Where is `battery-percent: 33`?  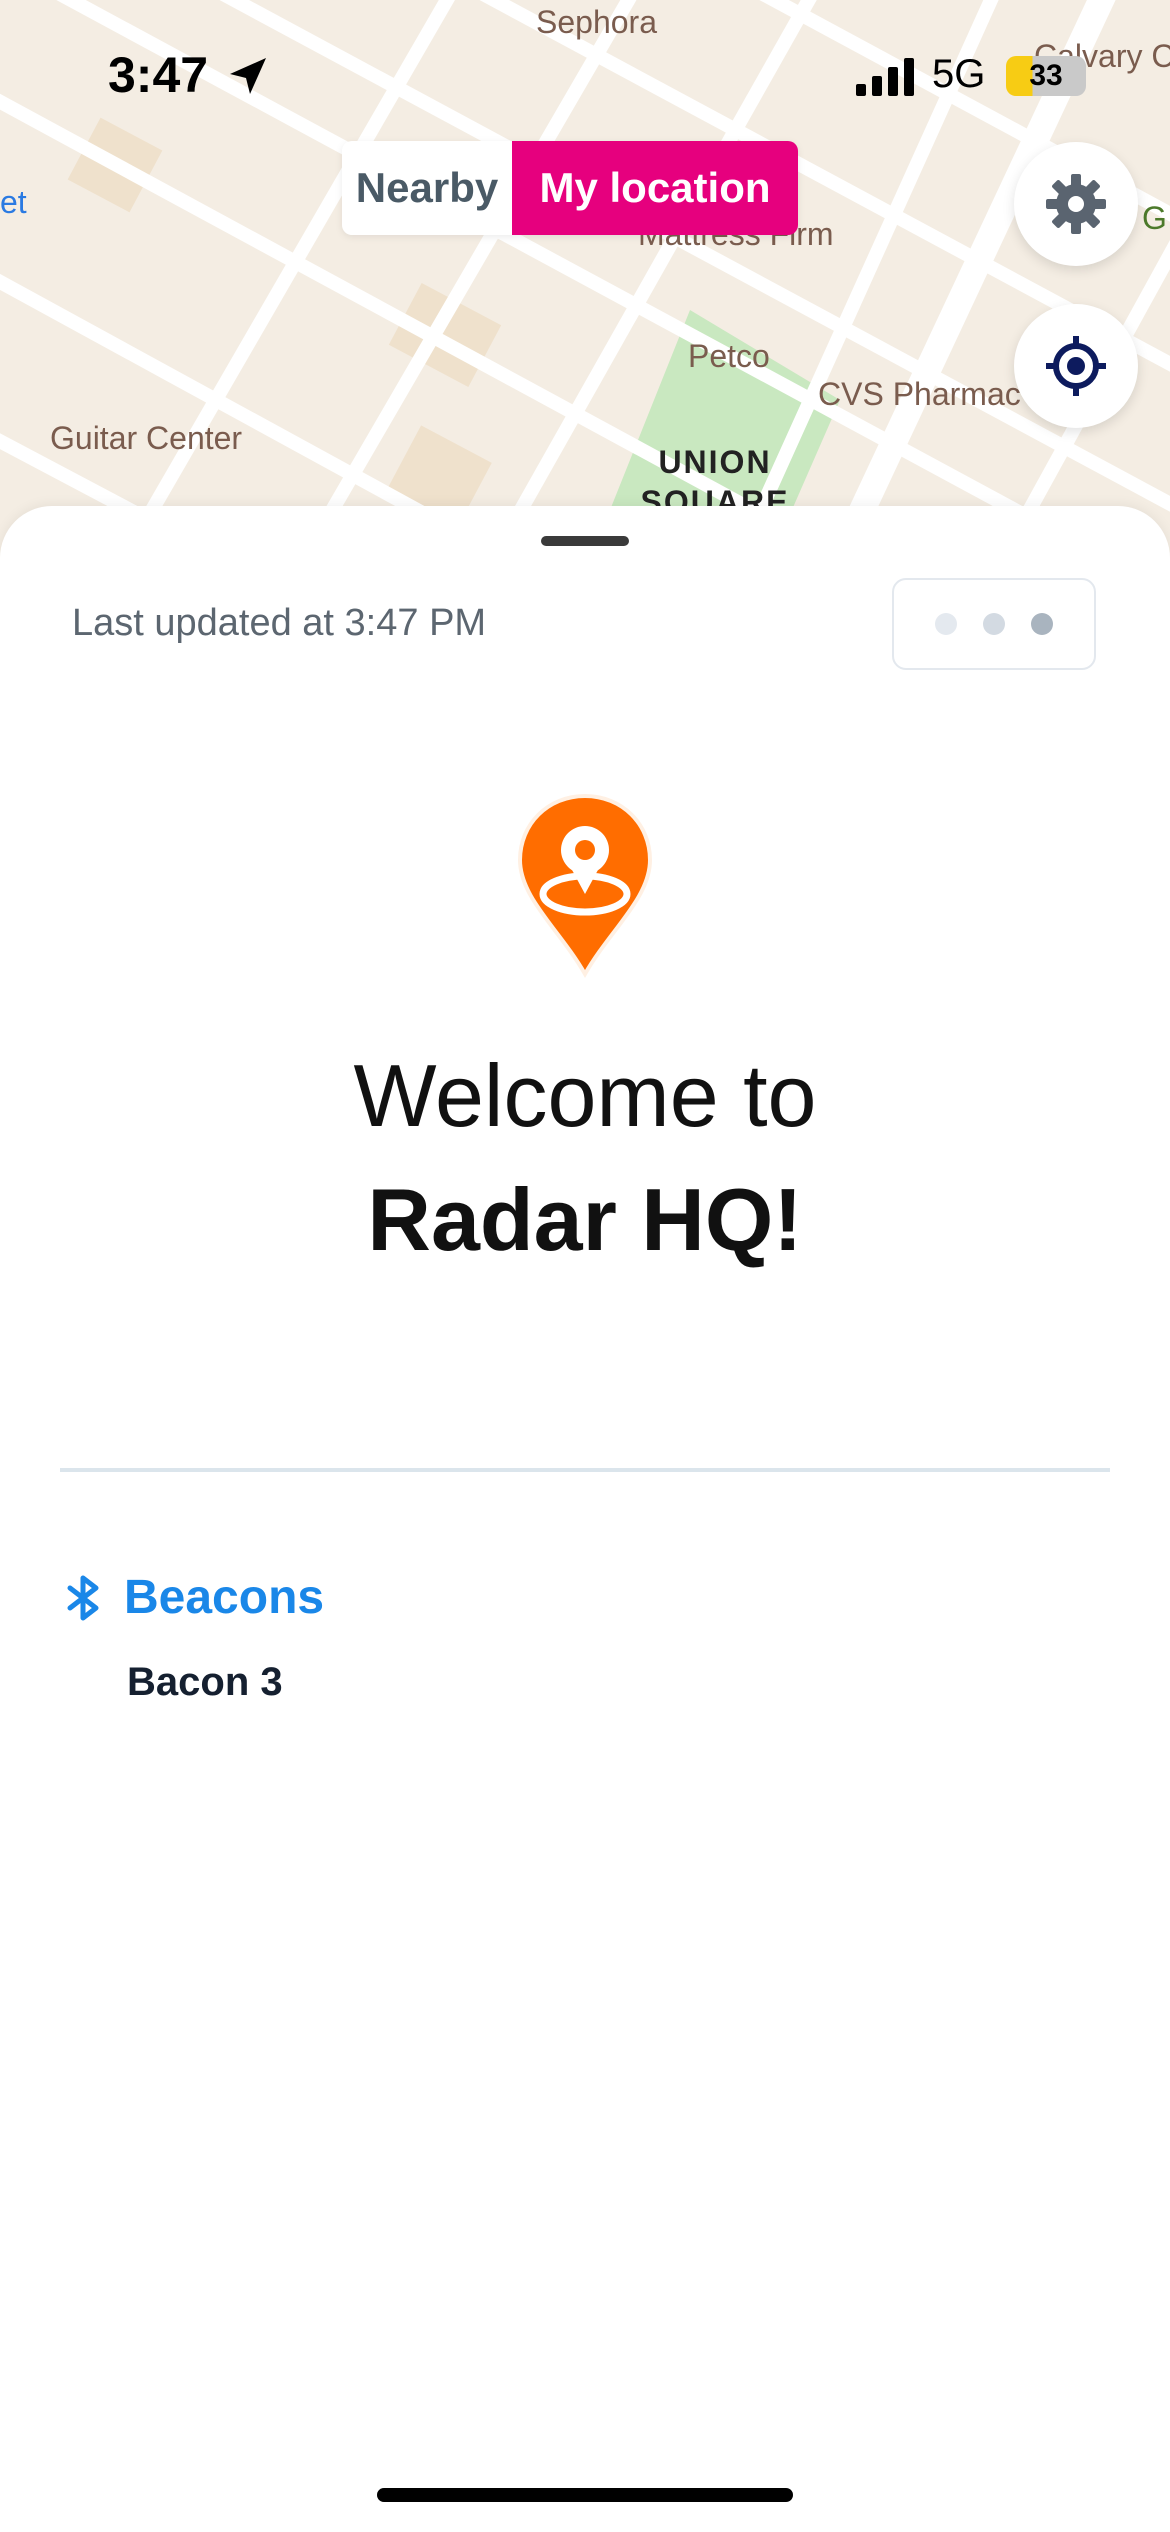 battery-percent: 33 is located at coordinates (1046, 75).